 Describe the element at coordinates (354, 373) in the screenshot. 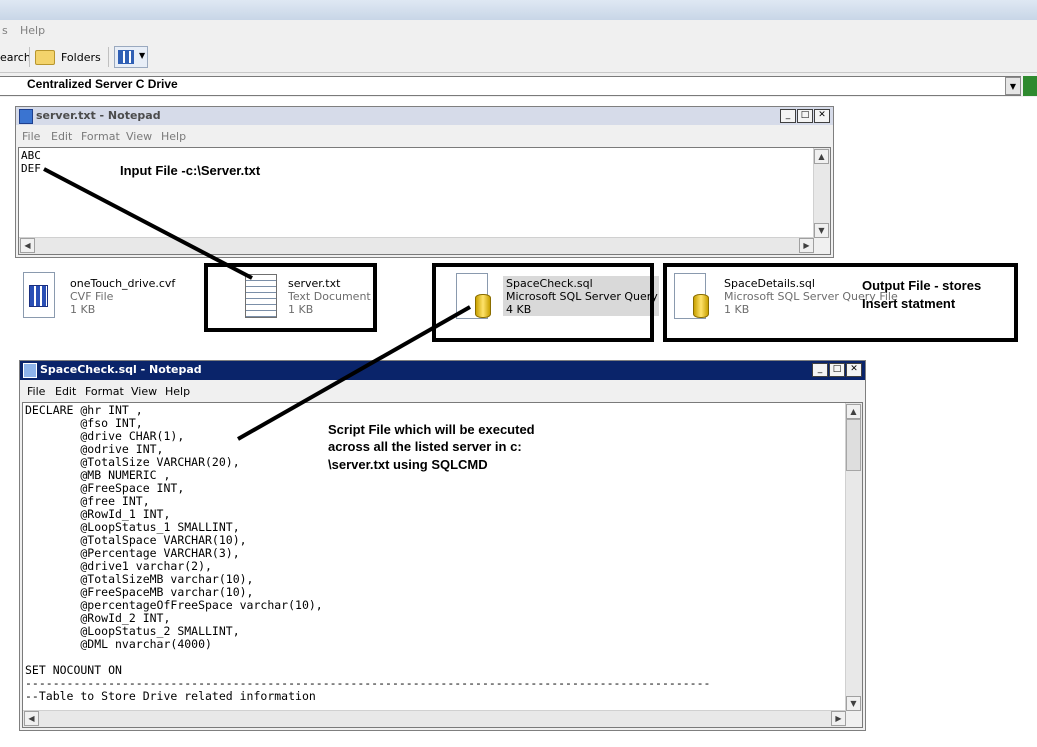

I see `arrow-script-to-spacecheck` at that location.